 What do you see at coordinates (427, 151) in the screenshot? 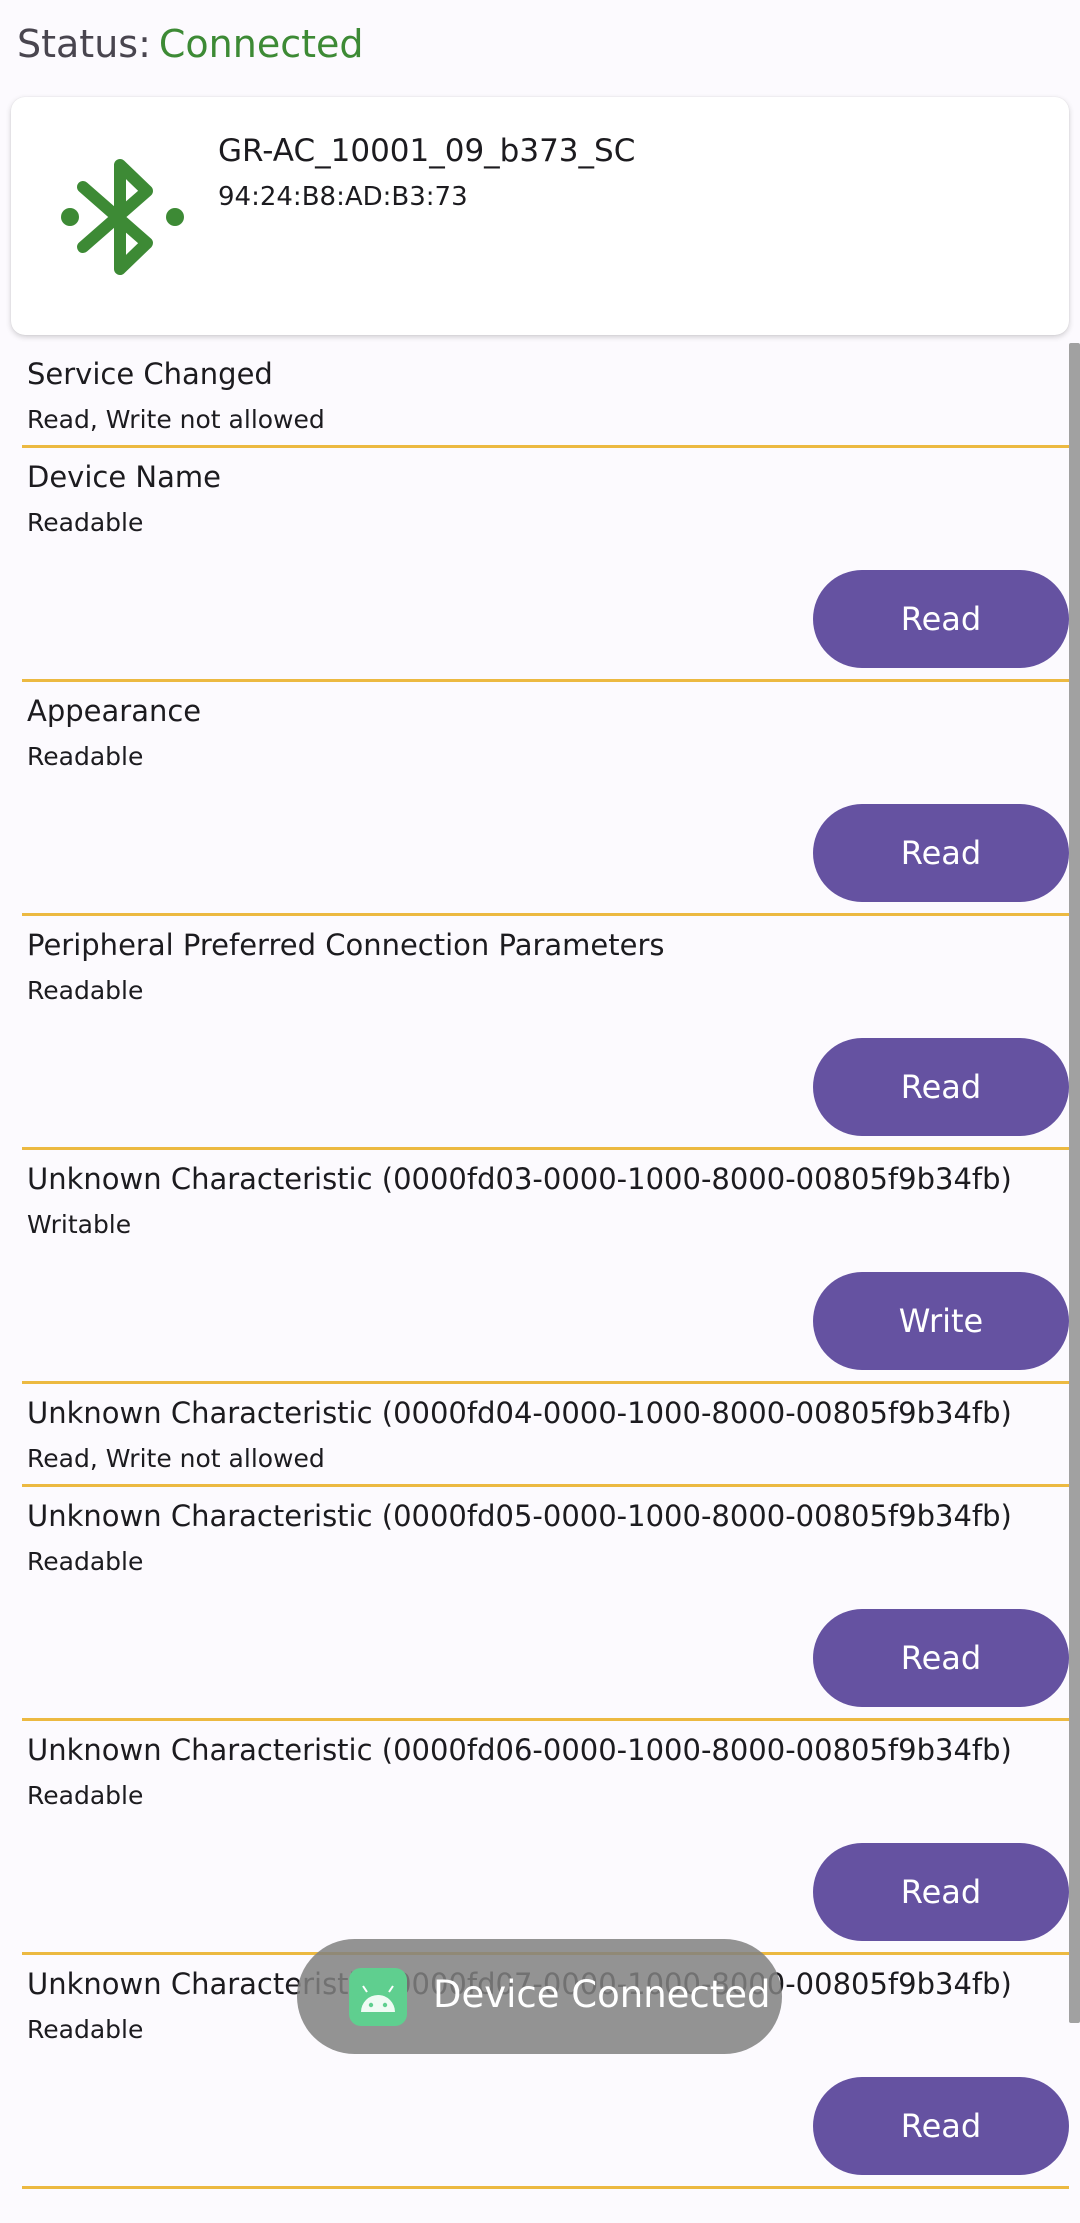
I see `device-name: GR-AC_10001_09_b373_SC` at bounding box center [427, 151].